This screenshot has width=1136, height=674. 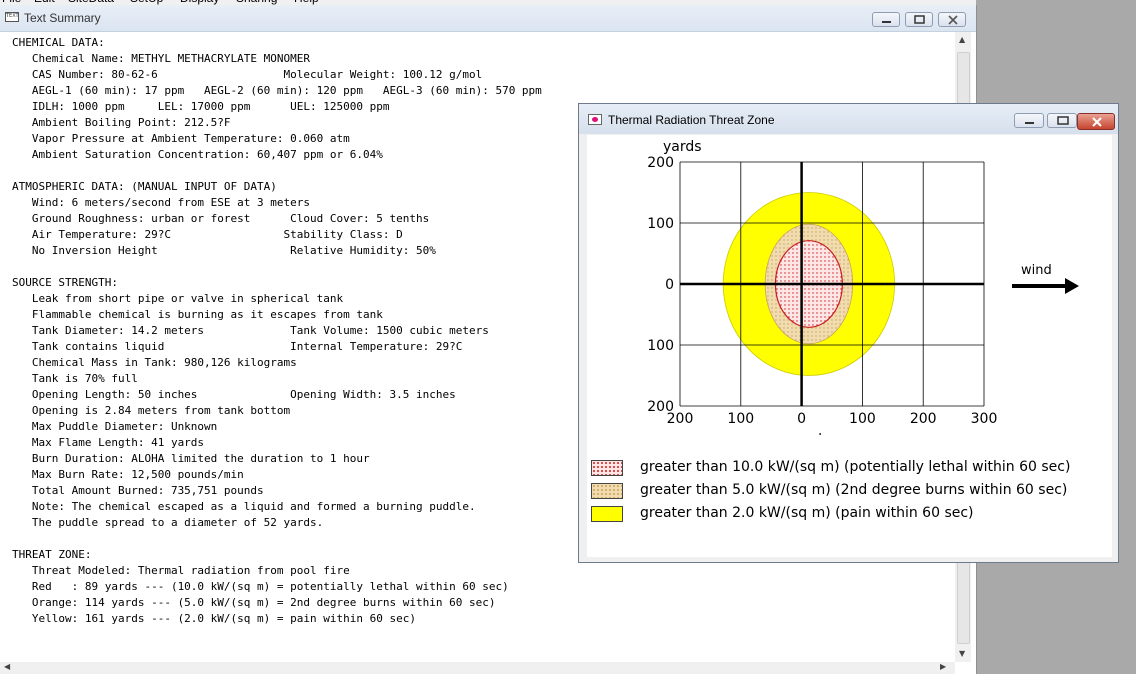 I want to click on scroll-down-icon: ▼, so click(x=962, y=653).